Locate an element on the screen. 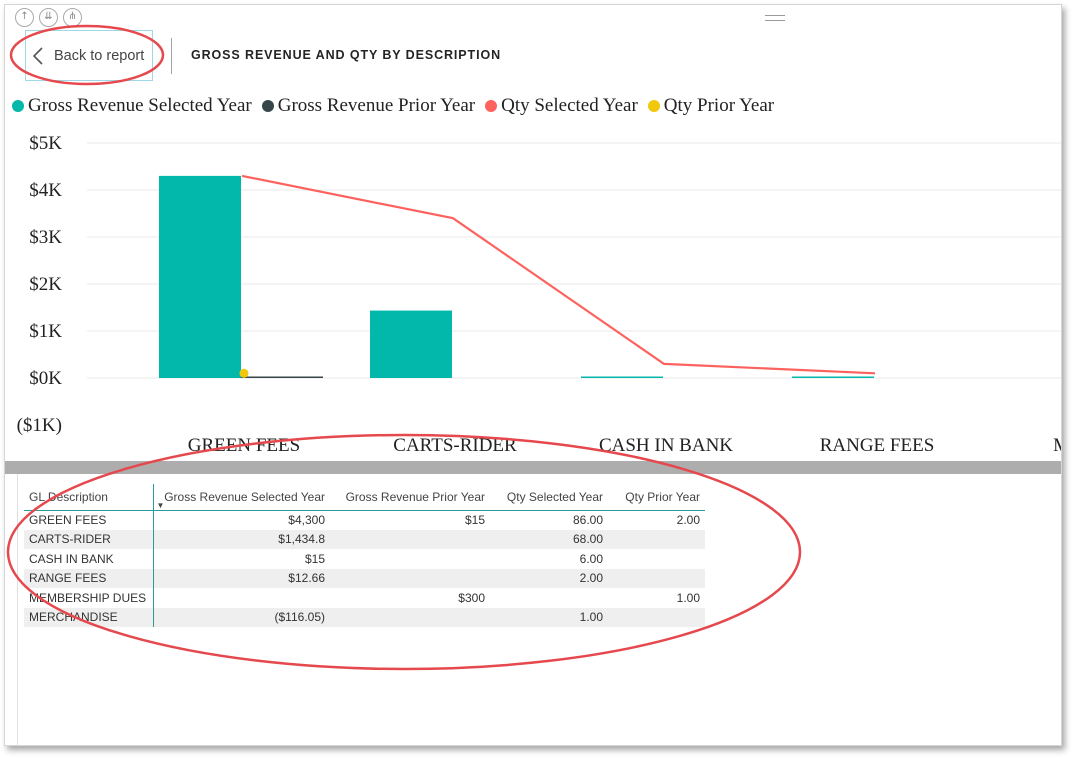 This screenshot has height=758, width=1074. table-cell: CASH IN BANK is located at coordinates (89, 559).